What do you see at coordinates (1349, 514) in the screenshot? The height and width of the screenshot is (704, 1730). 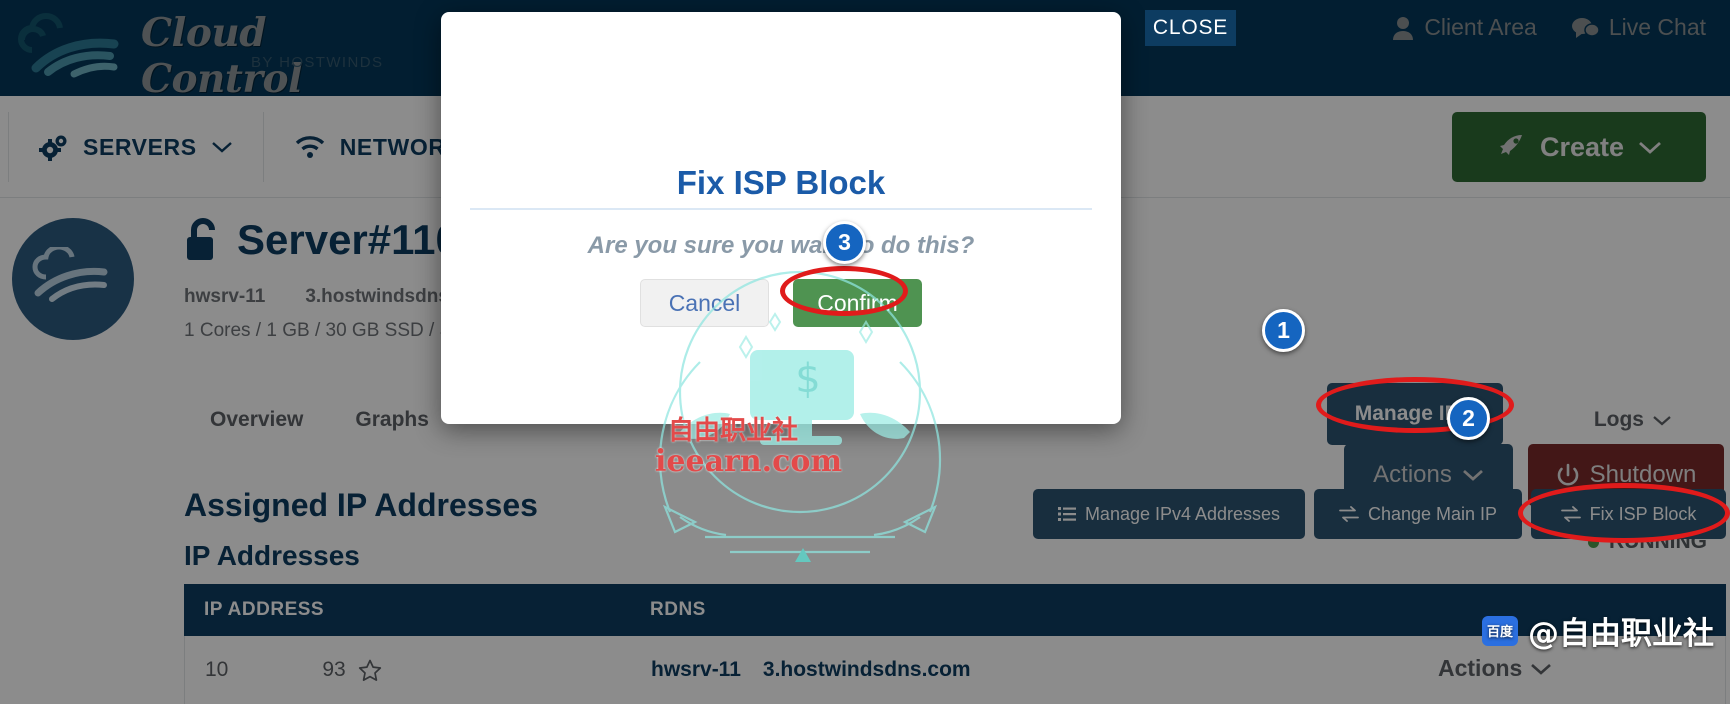 I see `swap-icon` at bounding box center [1349, 514].